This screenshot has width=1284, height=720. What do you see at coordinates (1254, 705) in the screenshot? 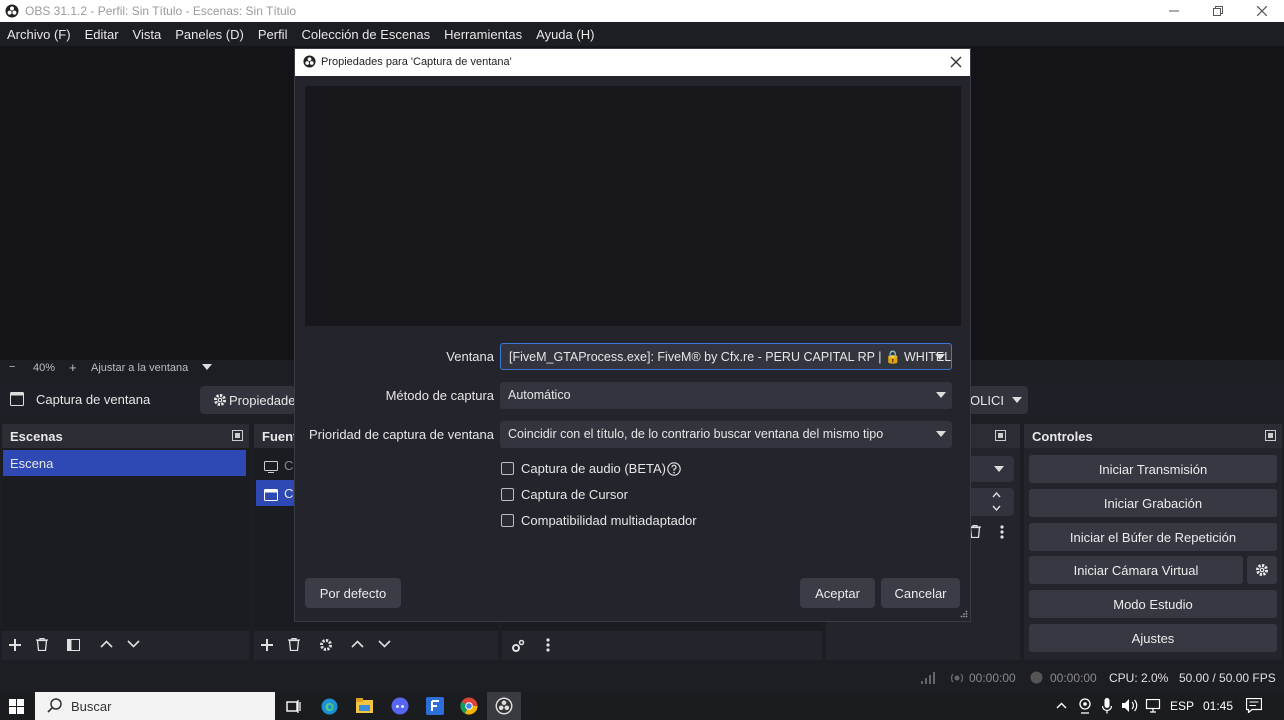
I see `notifications-icon` at bounding box center [1254, 705].